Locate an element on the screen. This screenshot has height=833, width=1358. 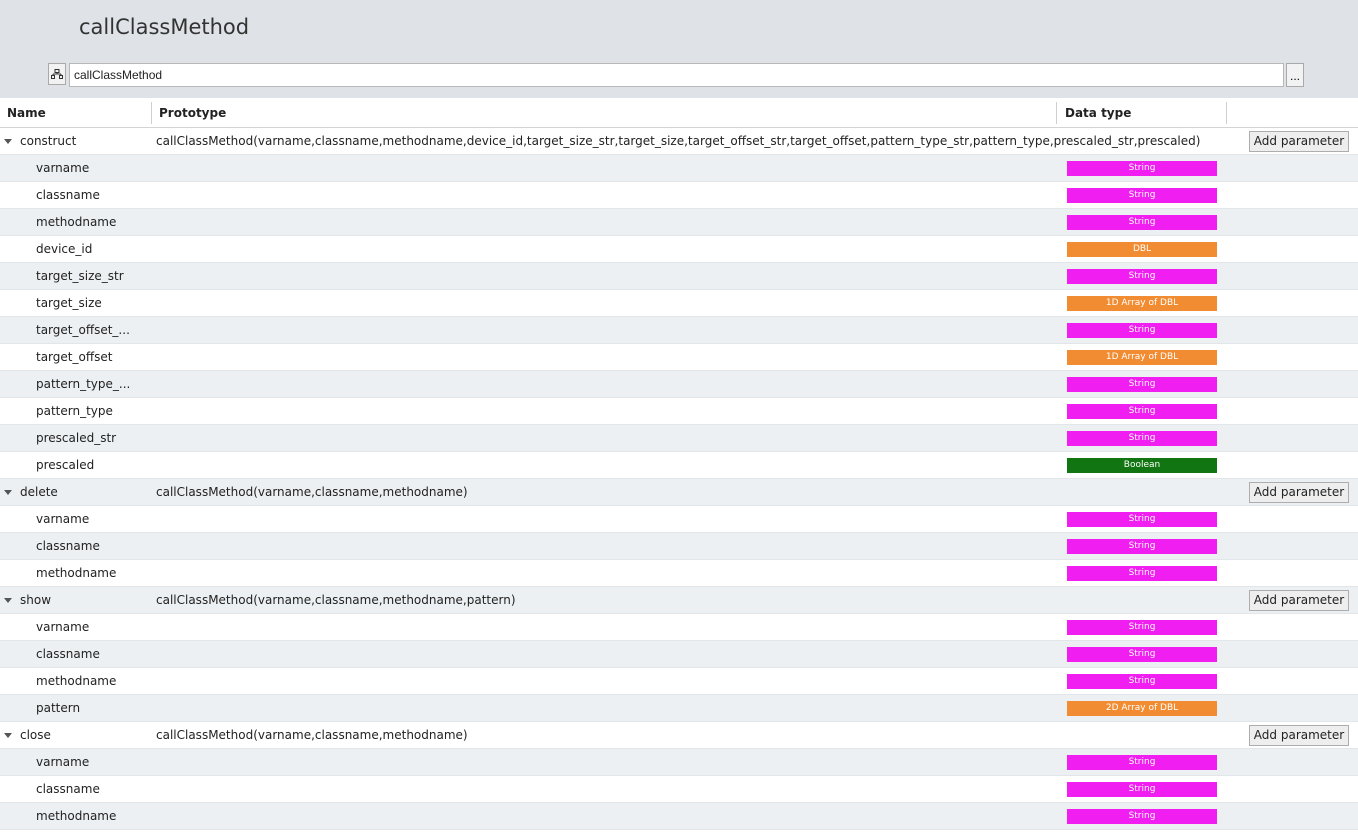
hierarchy-icon is located at coordinates (57, 74).